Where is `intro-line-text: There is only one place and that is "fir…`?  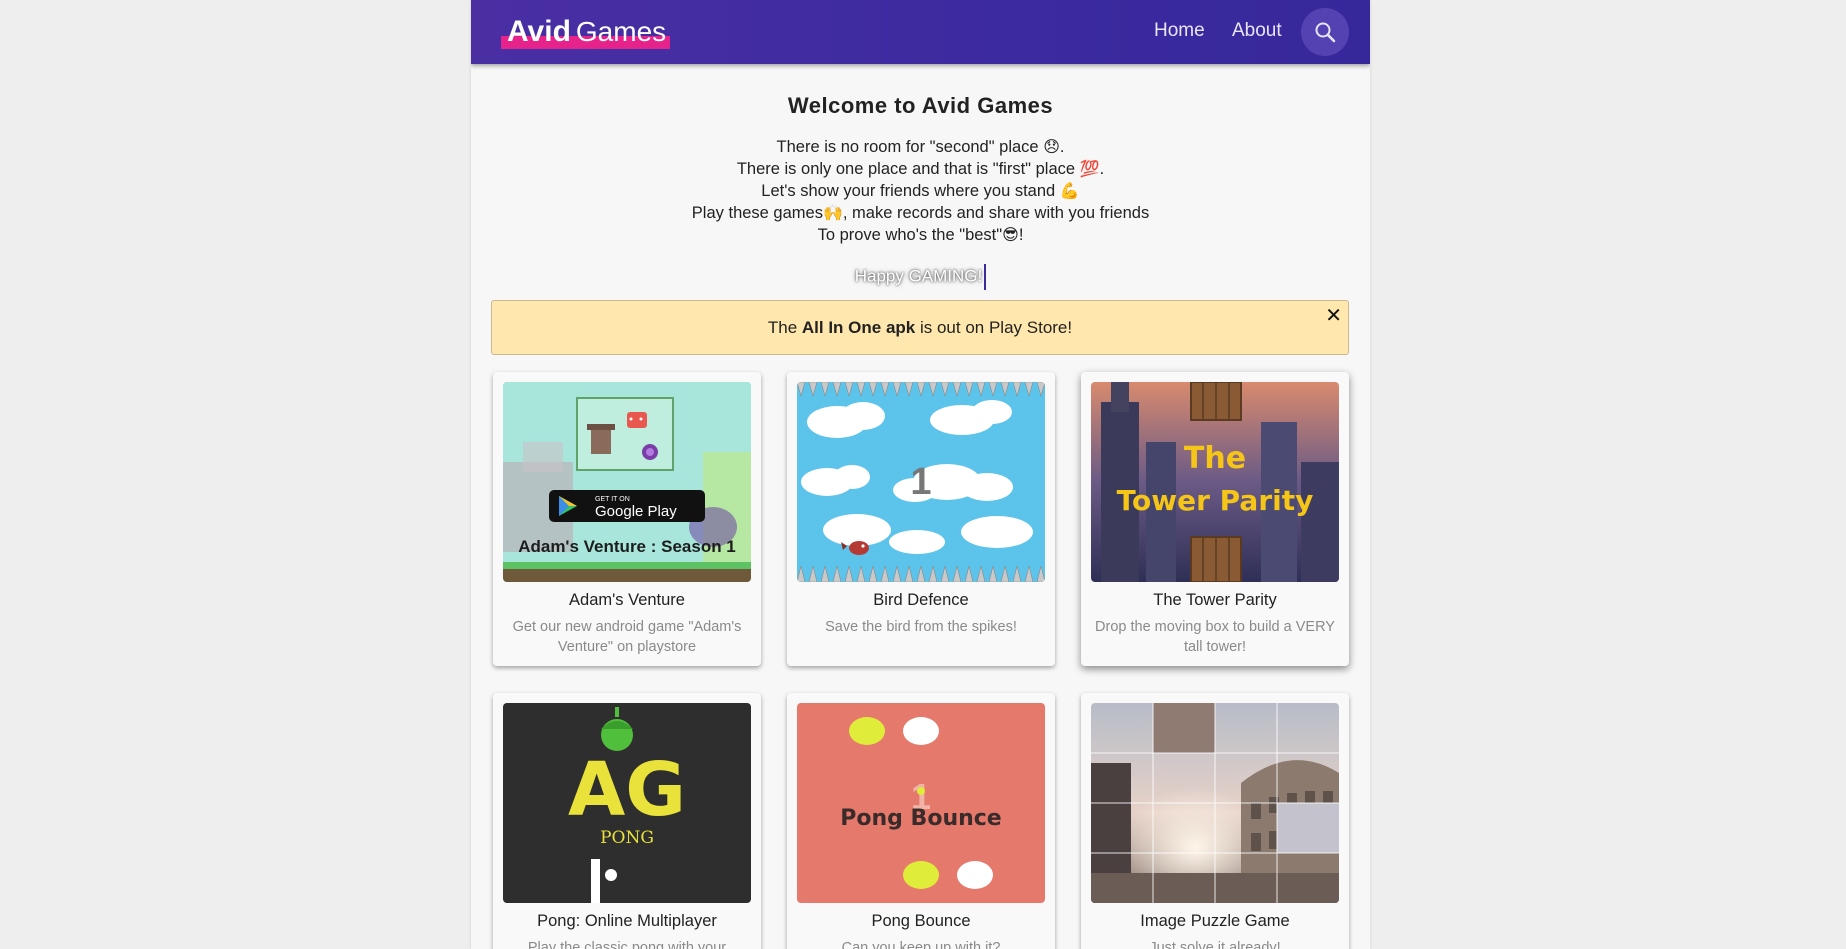 intro-line-text: There is only one place and that is "fir… is located at coordinates (908, 169).